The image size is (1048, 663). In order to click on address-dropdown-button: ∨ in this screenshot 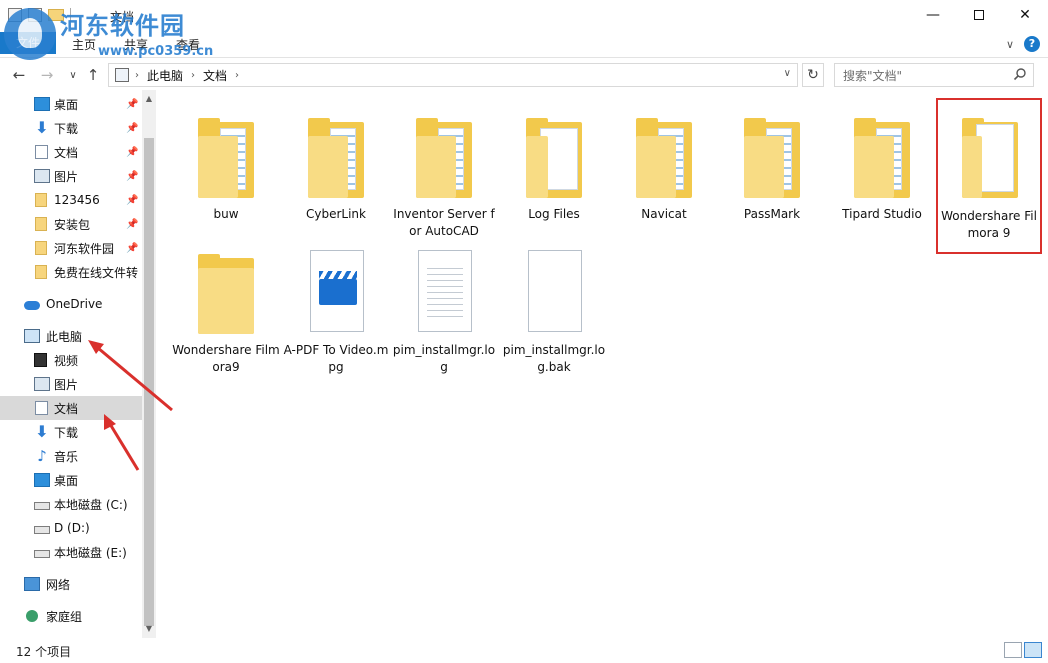, I will do `click(787, 73)`.